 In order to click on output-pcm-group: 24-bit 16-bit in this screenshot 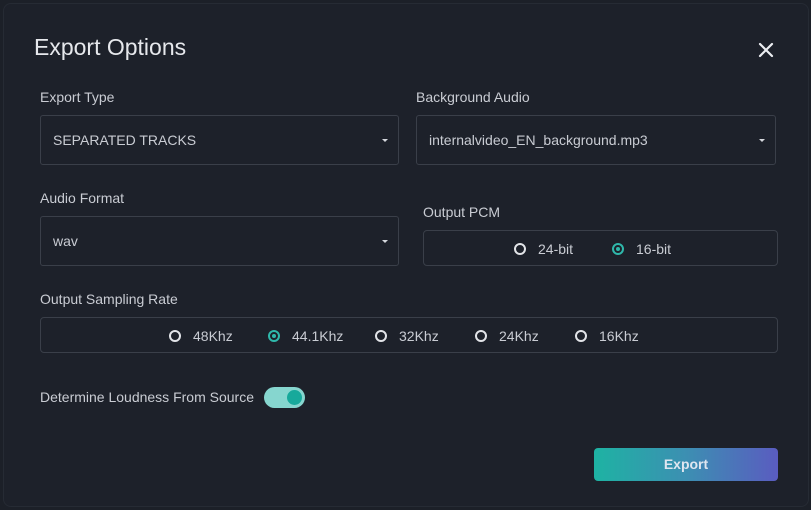, I will do `click(600, 248)`.